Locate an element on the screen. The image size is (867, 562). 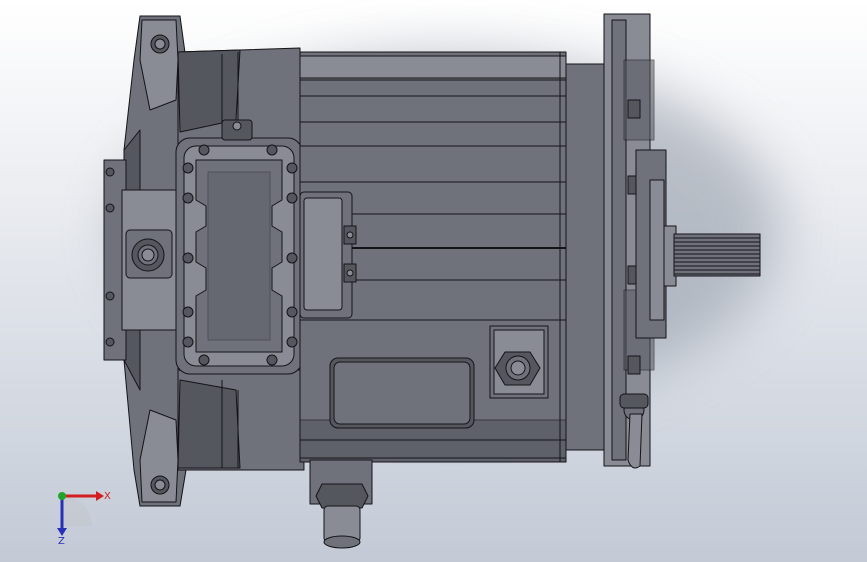
sensor-block is located at coordinates (328, 255).